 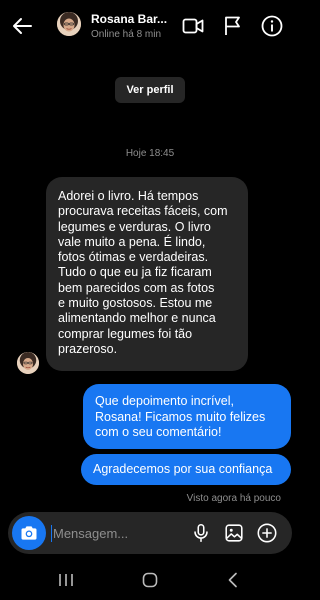 What do you see at coordinates (272, 26) in the screenshot?
I see `info-icon` at bounding box center [272, 26].